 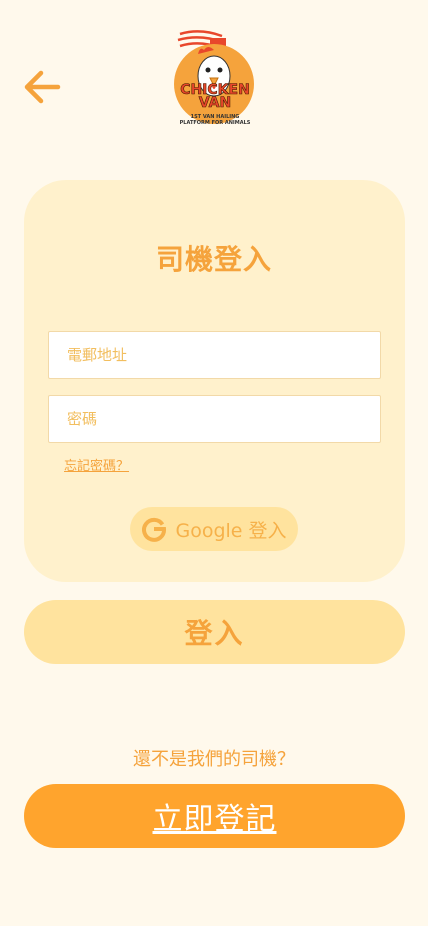 I want to click on back-button, so click(x=42, y=87).